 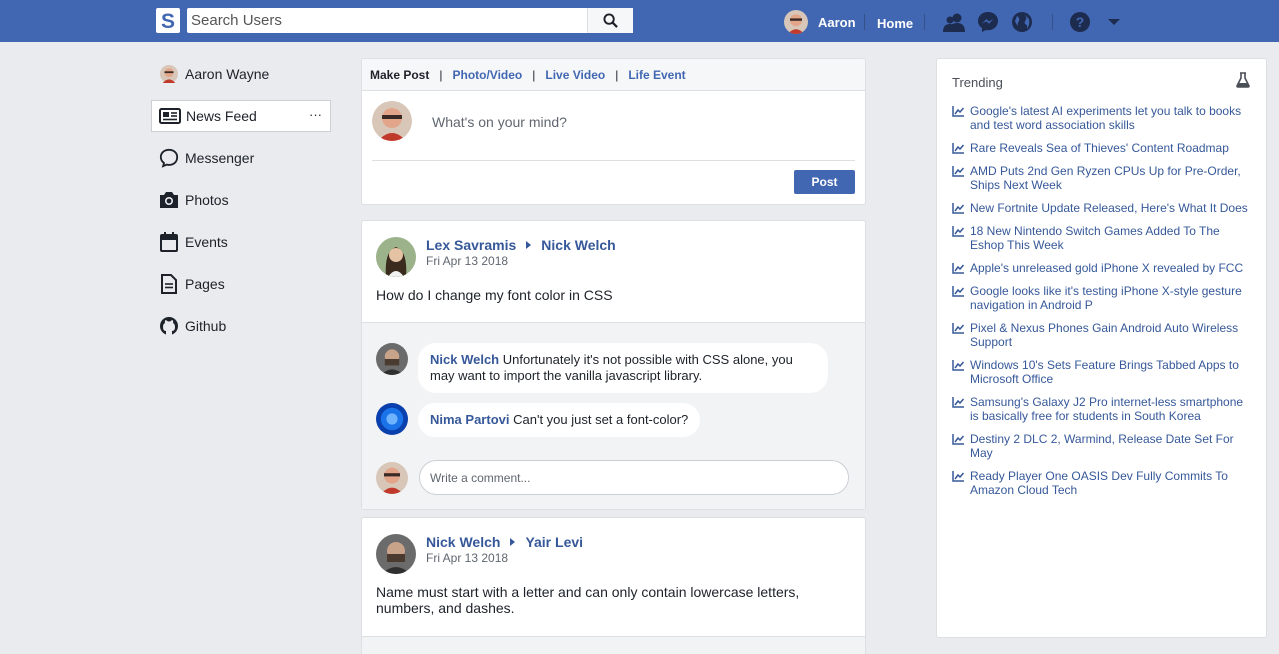 I want to click on search-icon, so click(x=610, y=20).